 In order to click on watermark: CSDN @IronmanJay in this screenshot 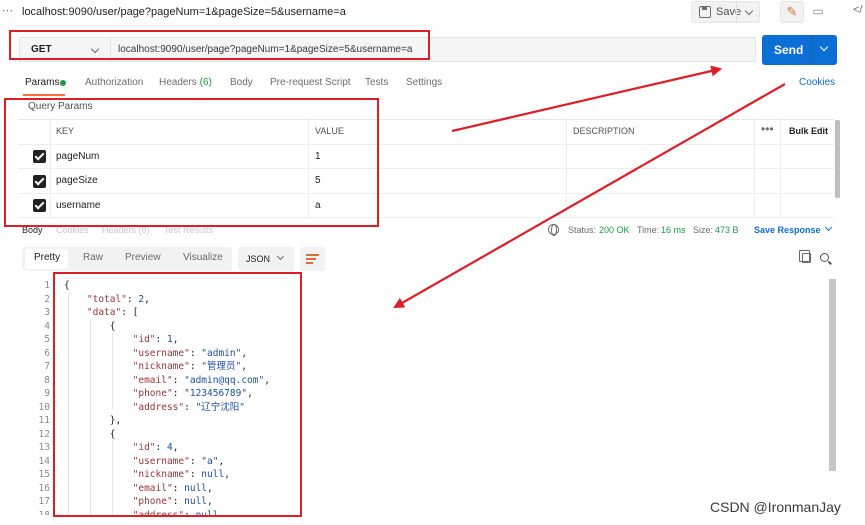, I will do `click(775, 507)`.